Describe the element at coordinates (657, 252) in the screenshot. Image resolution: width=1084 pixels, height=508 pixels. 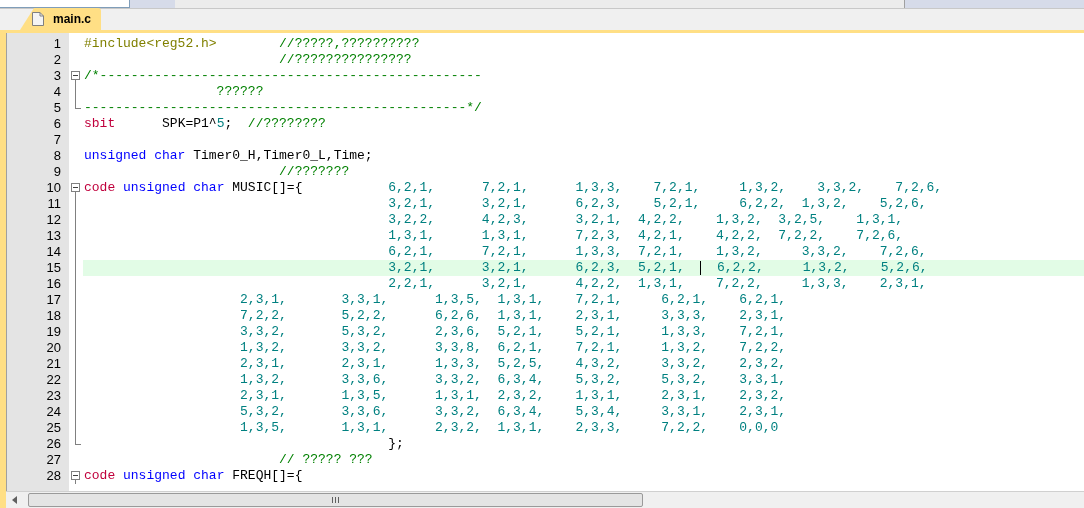
I see `code-line: 6,2,1, 7,2,1, 1,3,3, 7,2,1, 1,3,2, 3,3,2, 7,2,6,` at that location.